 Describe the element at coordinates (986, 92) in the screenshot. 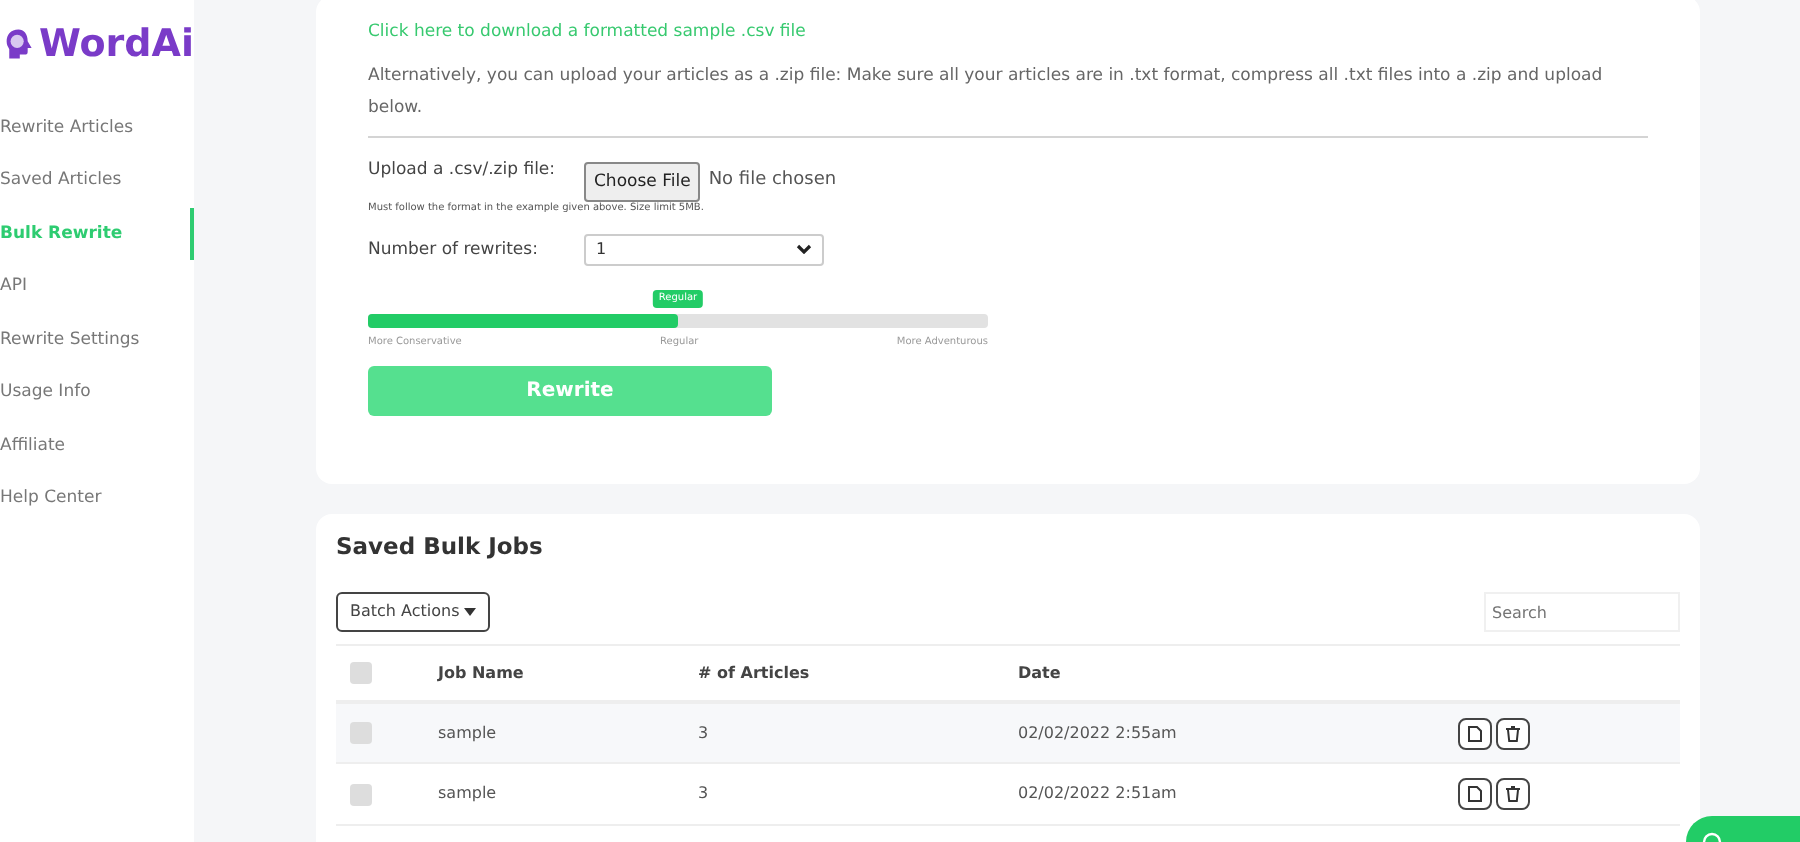

I see `instructions-text: Alternatively, you can upload your articles as a .zip file: Make sure all your articles are in .txt format, compress all .txt files into a .zip and upload below.` at that location.